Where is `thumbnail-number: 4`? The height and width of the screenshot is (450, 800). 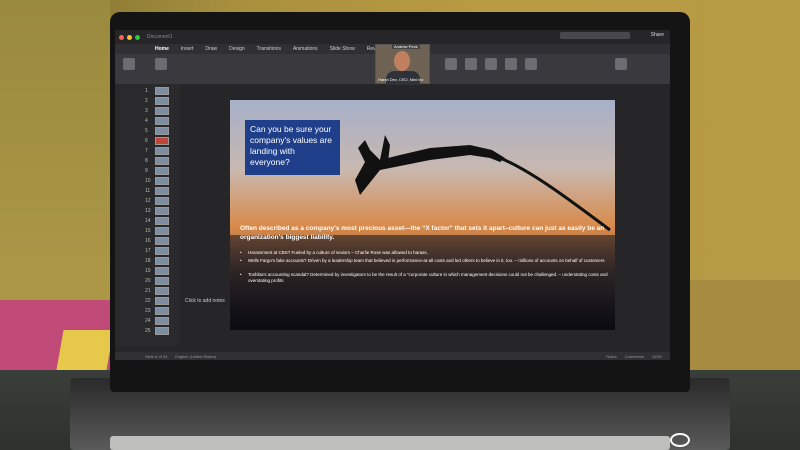 thumbnail-number: 4 is located at coordinates (146, 121).